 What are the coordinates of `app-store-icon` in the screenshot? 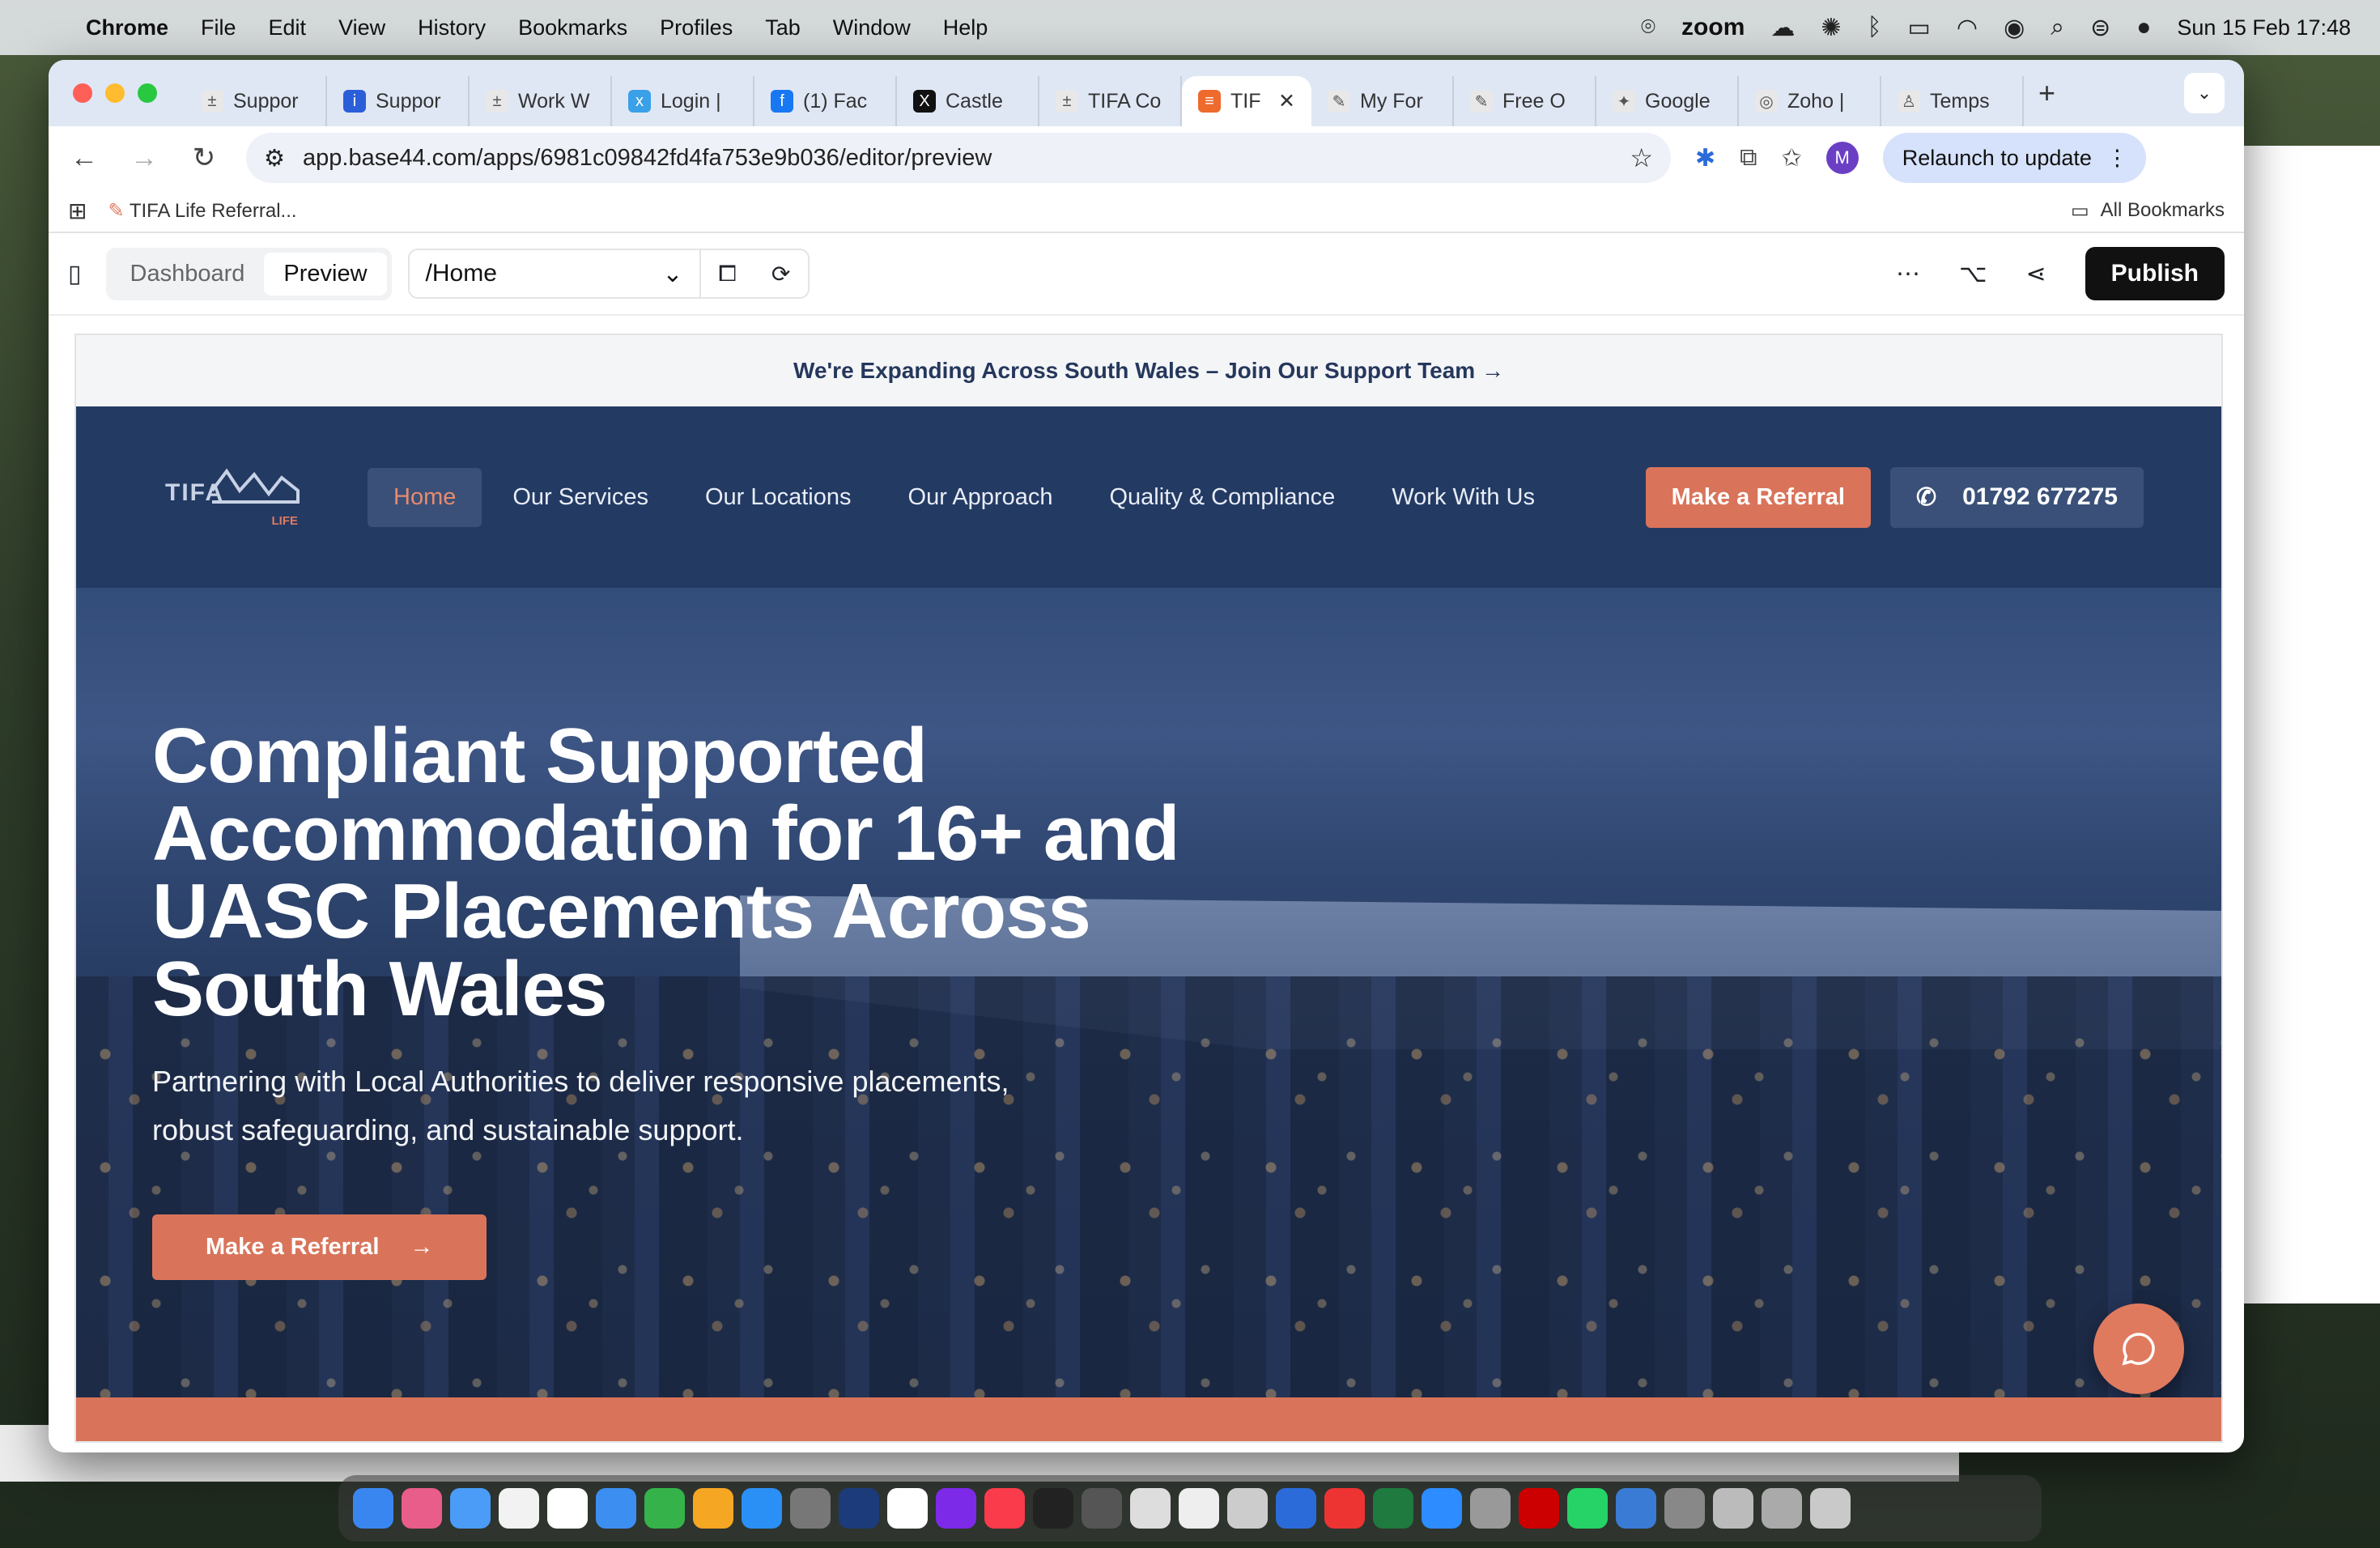 It's located at (762, 1509).